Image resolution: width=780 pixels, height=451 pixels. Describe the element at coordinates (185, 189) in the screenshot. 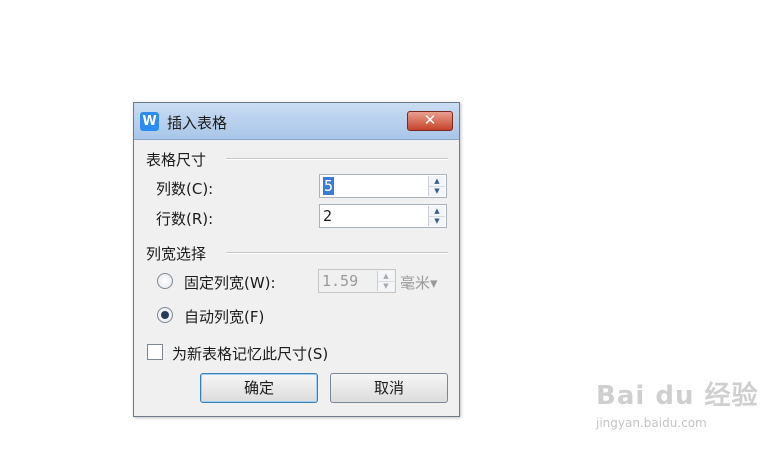

I see `columns-label: 列数(C):` at that location.